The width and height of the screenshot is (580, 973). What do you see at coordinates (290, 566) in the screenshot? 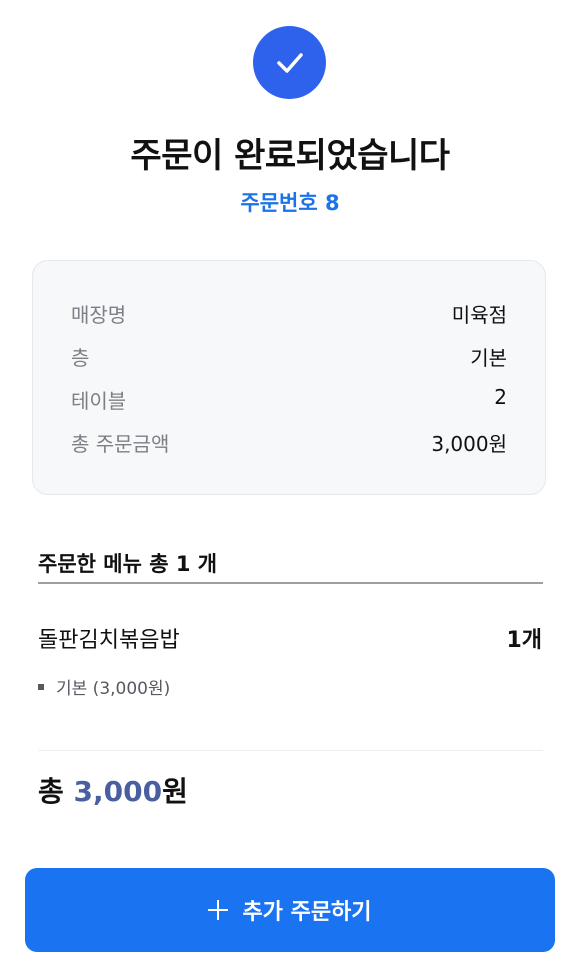
I see `menu-section-header: 주문한 메뉴 총 1 개` at bounding box center [290, 566].